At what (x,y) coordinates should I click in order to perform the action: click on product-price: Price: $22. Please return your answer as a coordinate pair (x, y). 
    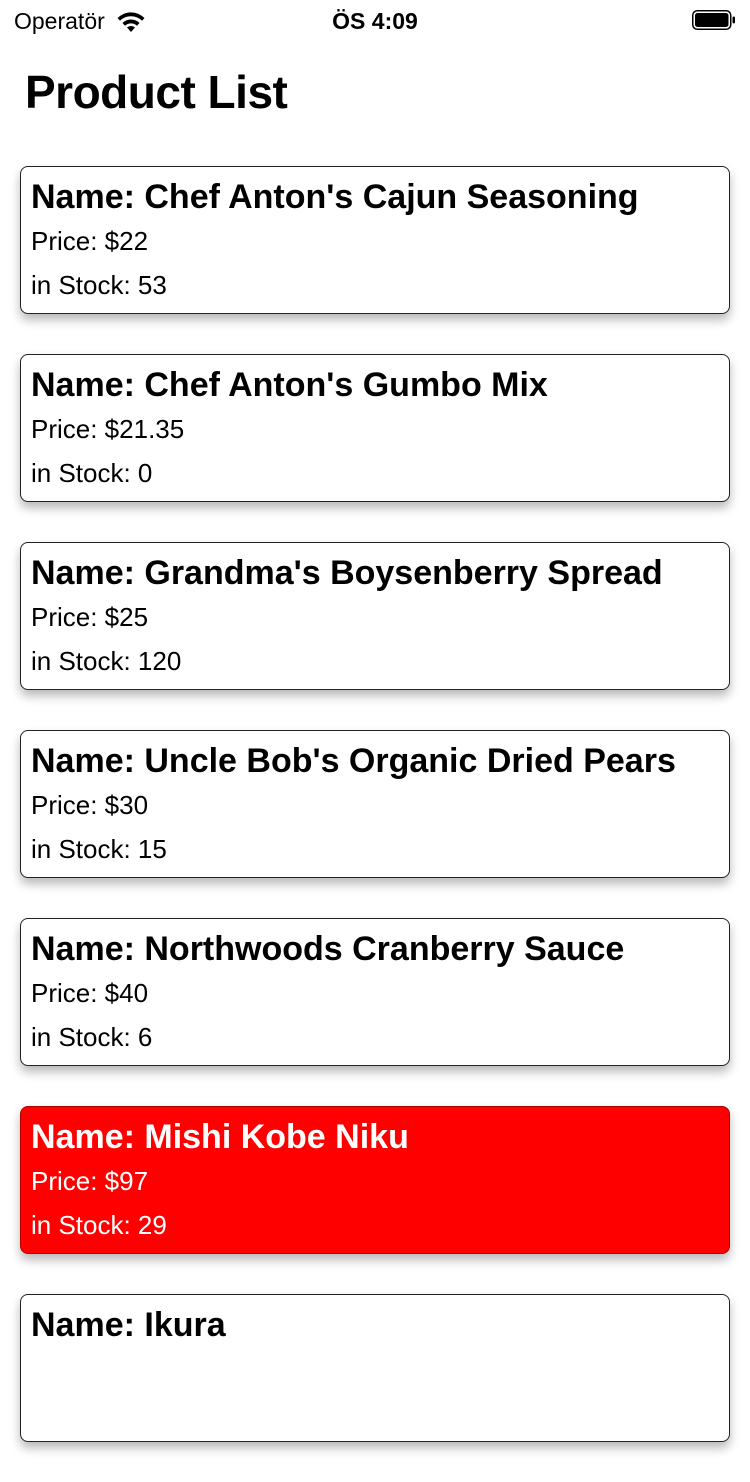
    Looking at the image, I should click on (90, 241).